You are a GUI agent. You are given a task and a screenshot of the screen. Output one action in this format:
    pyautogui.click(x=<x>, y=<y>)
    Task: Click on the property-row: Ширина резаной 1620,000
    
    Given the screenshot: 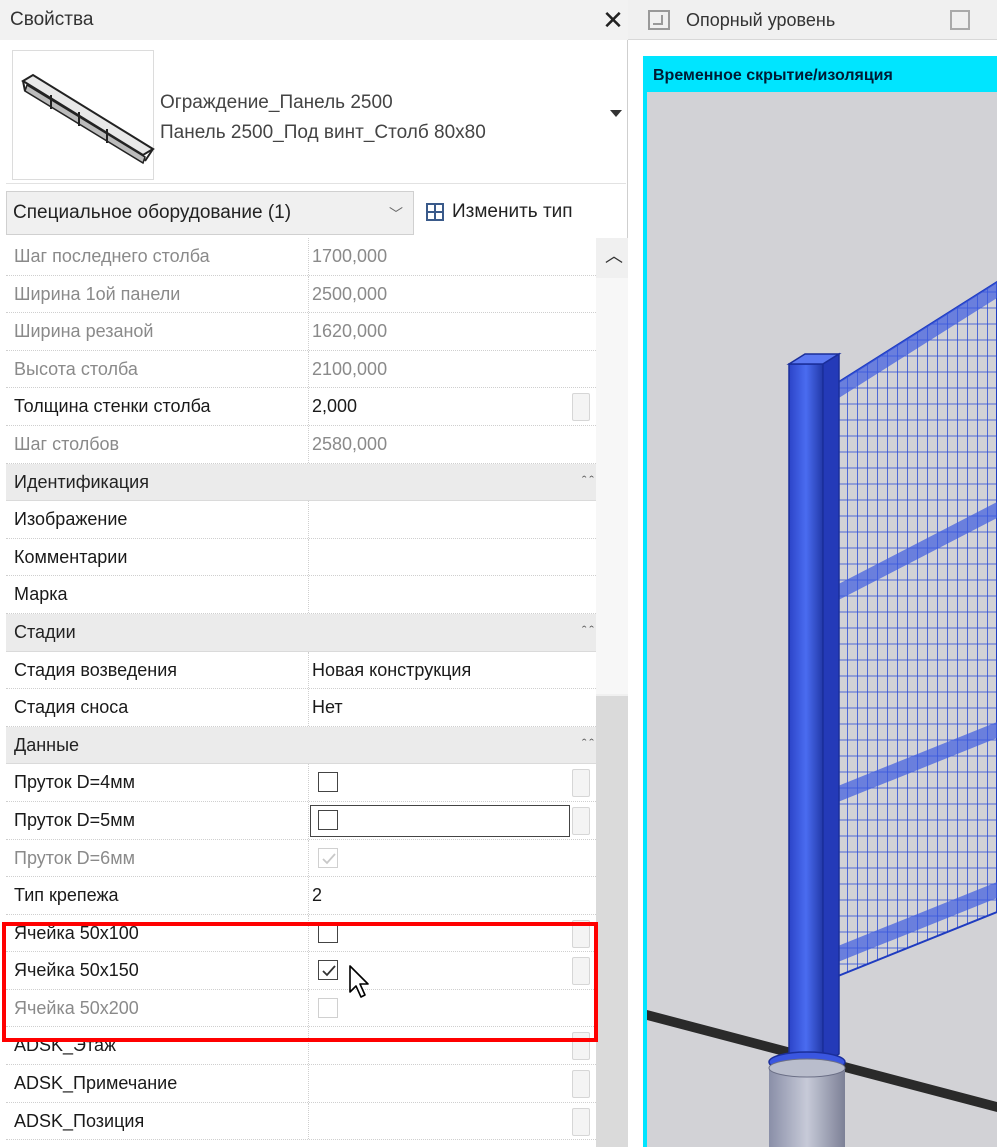 What is the action you would take?
    pyautogui.click(x=301, y=332)
    